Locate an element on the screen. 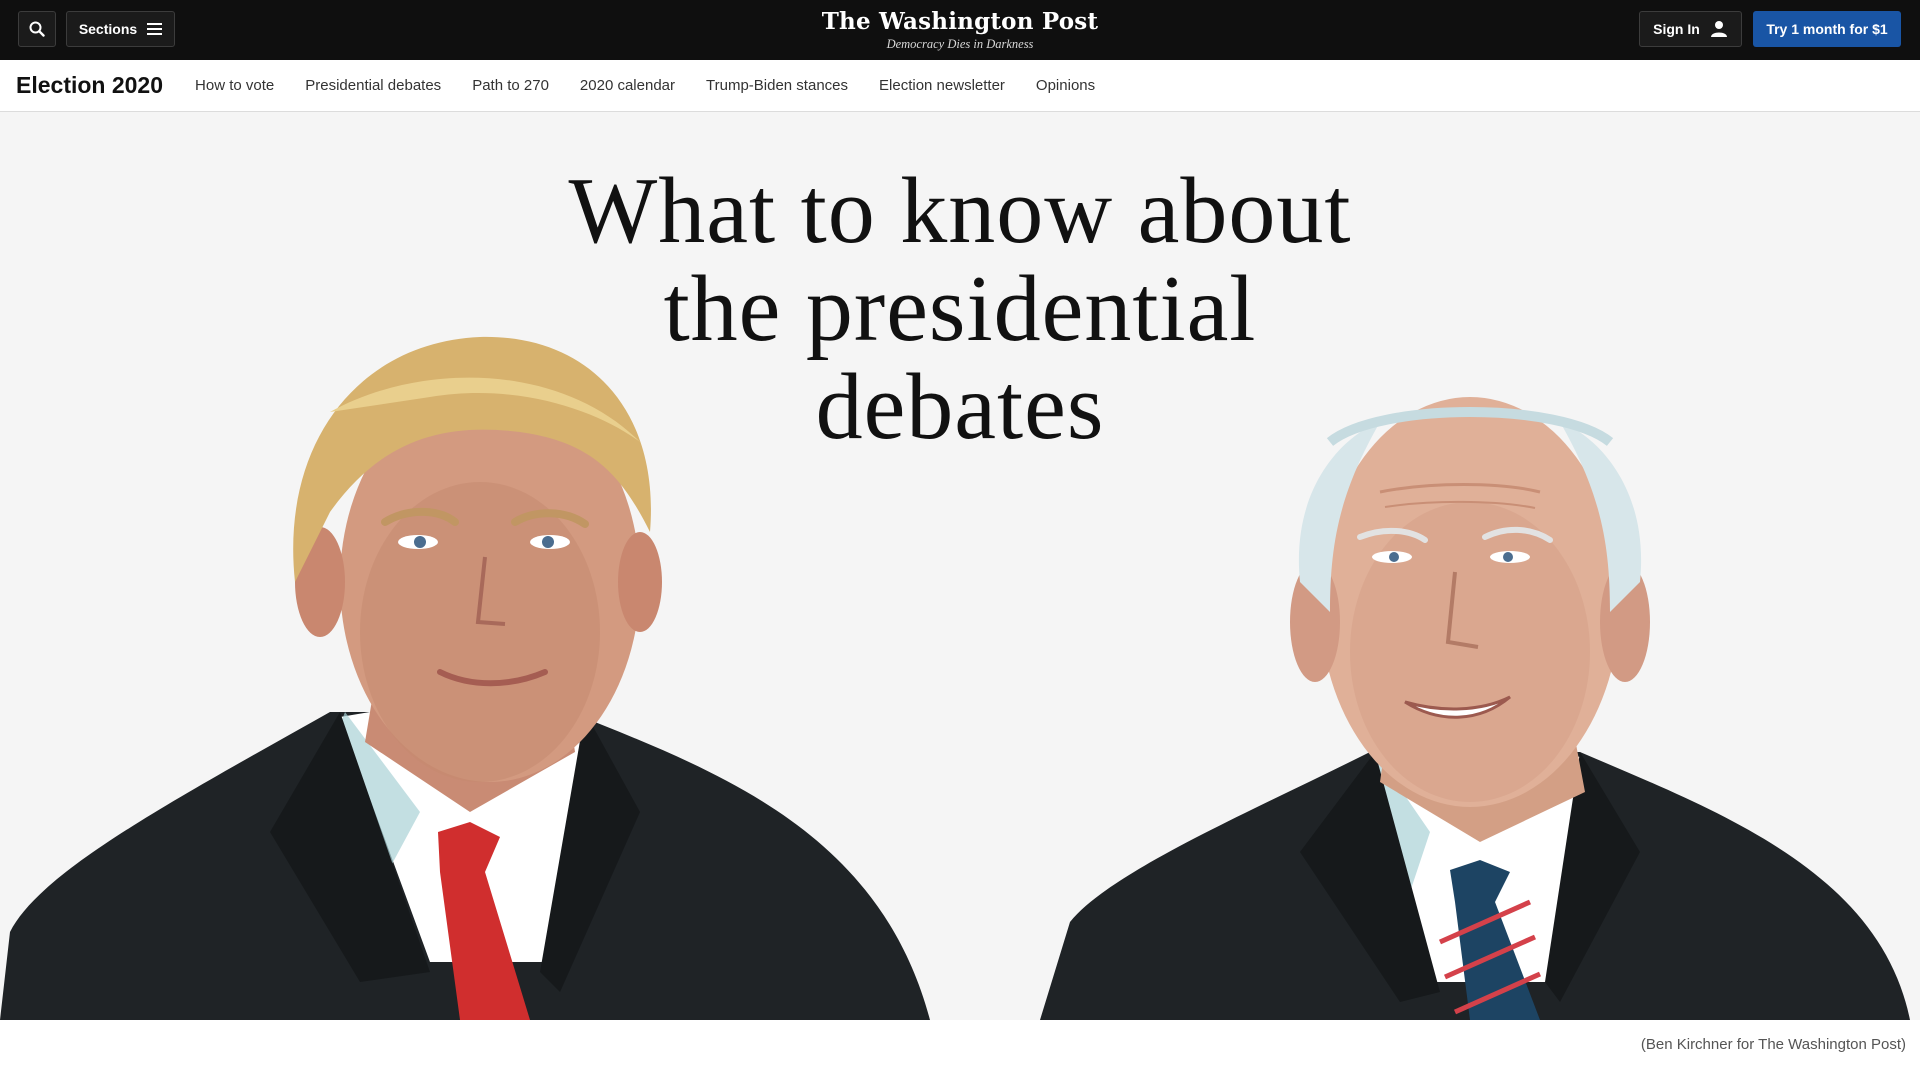 The height and width of the screenshot is (1080, 1920). sections-button: Sections is located at coordinates (120, 29).